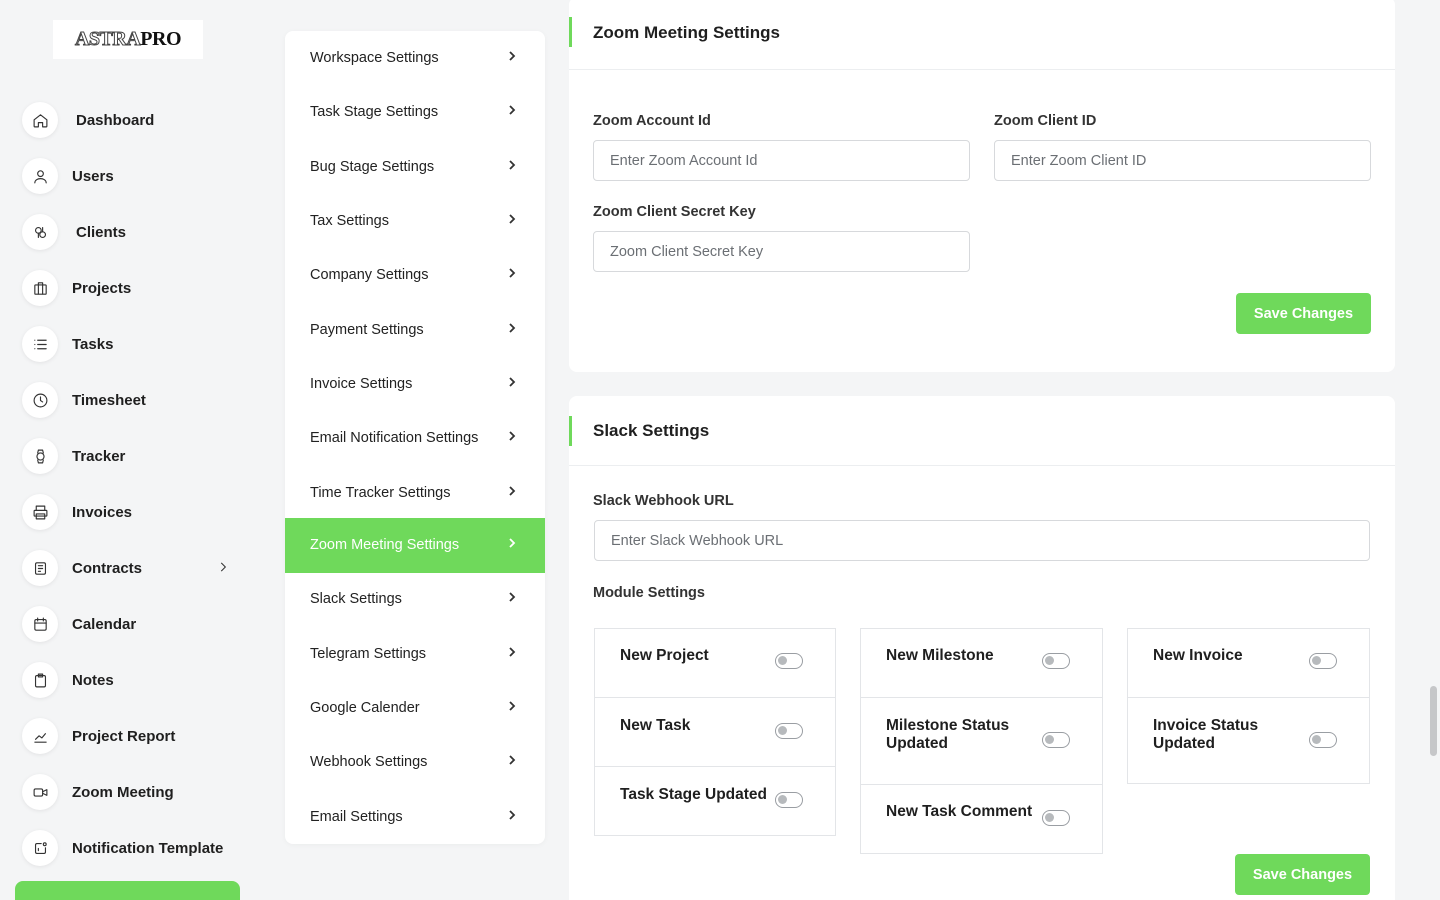 The width and height of the screenshot is (1440, 900). Describe the element at coordinates (415, 654) in the screenshot. I see `settings-menu-item-telegram: Telegram Settings` at that location.